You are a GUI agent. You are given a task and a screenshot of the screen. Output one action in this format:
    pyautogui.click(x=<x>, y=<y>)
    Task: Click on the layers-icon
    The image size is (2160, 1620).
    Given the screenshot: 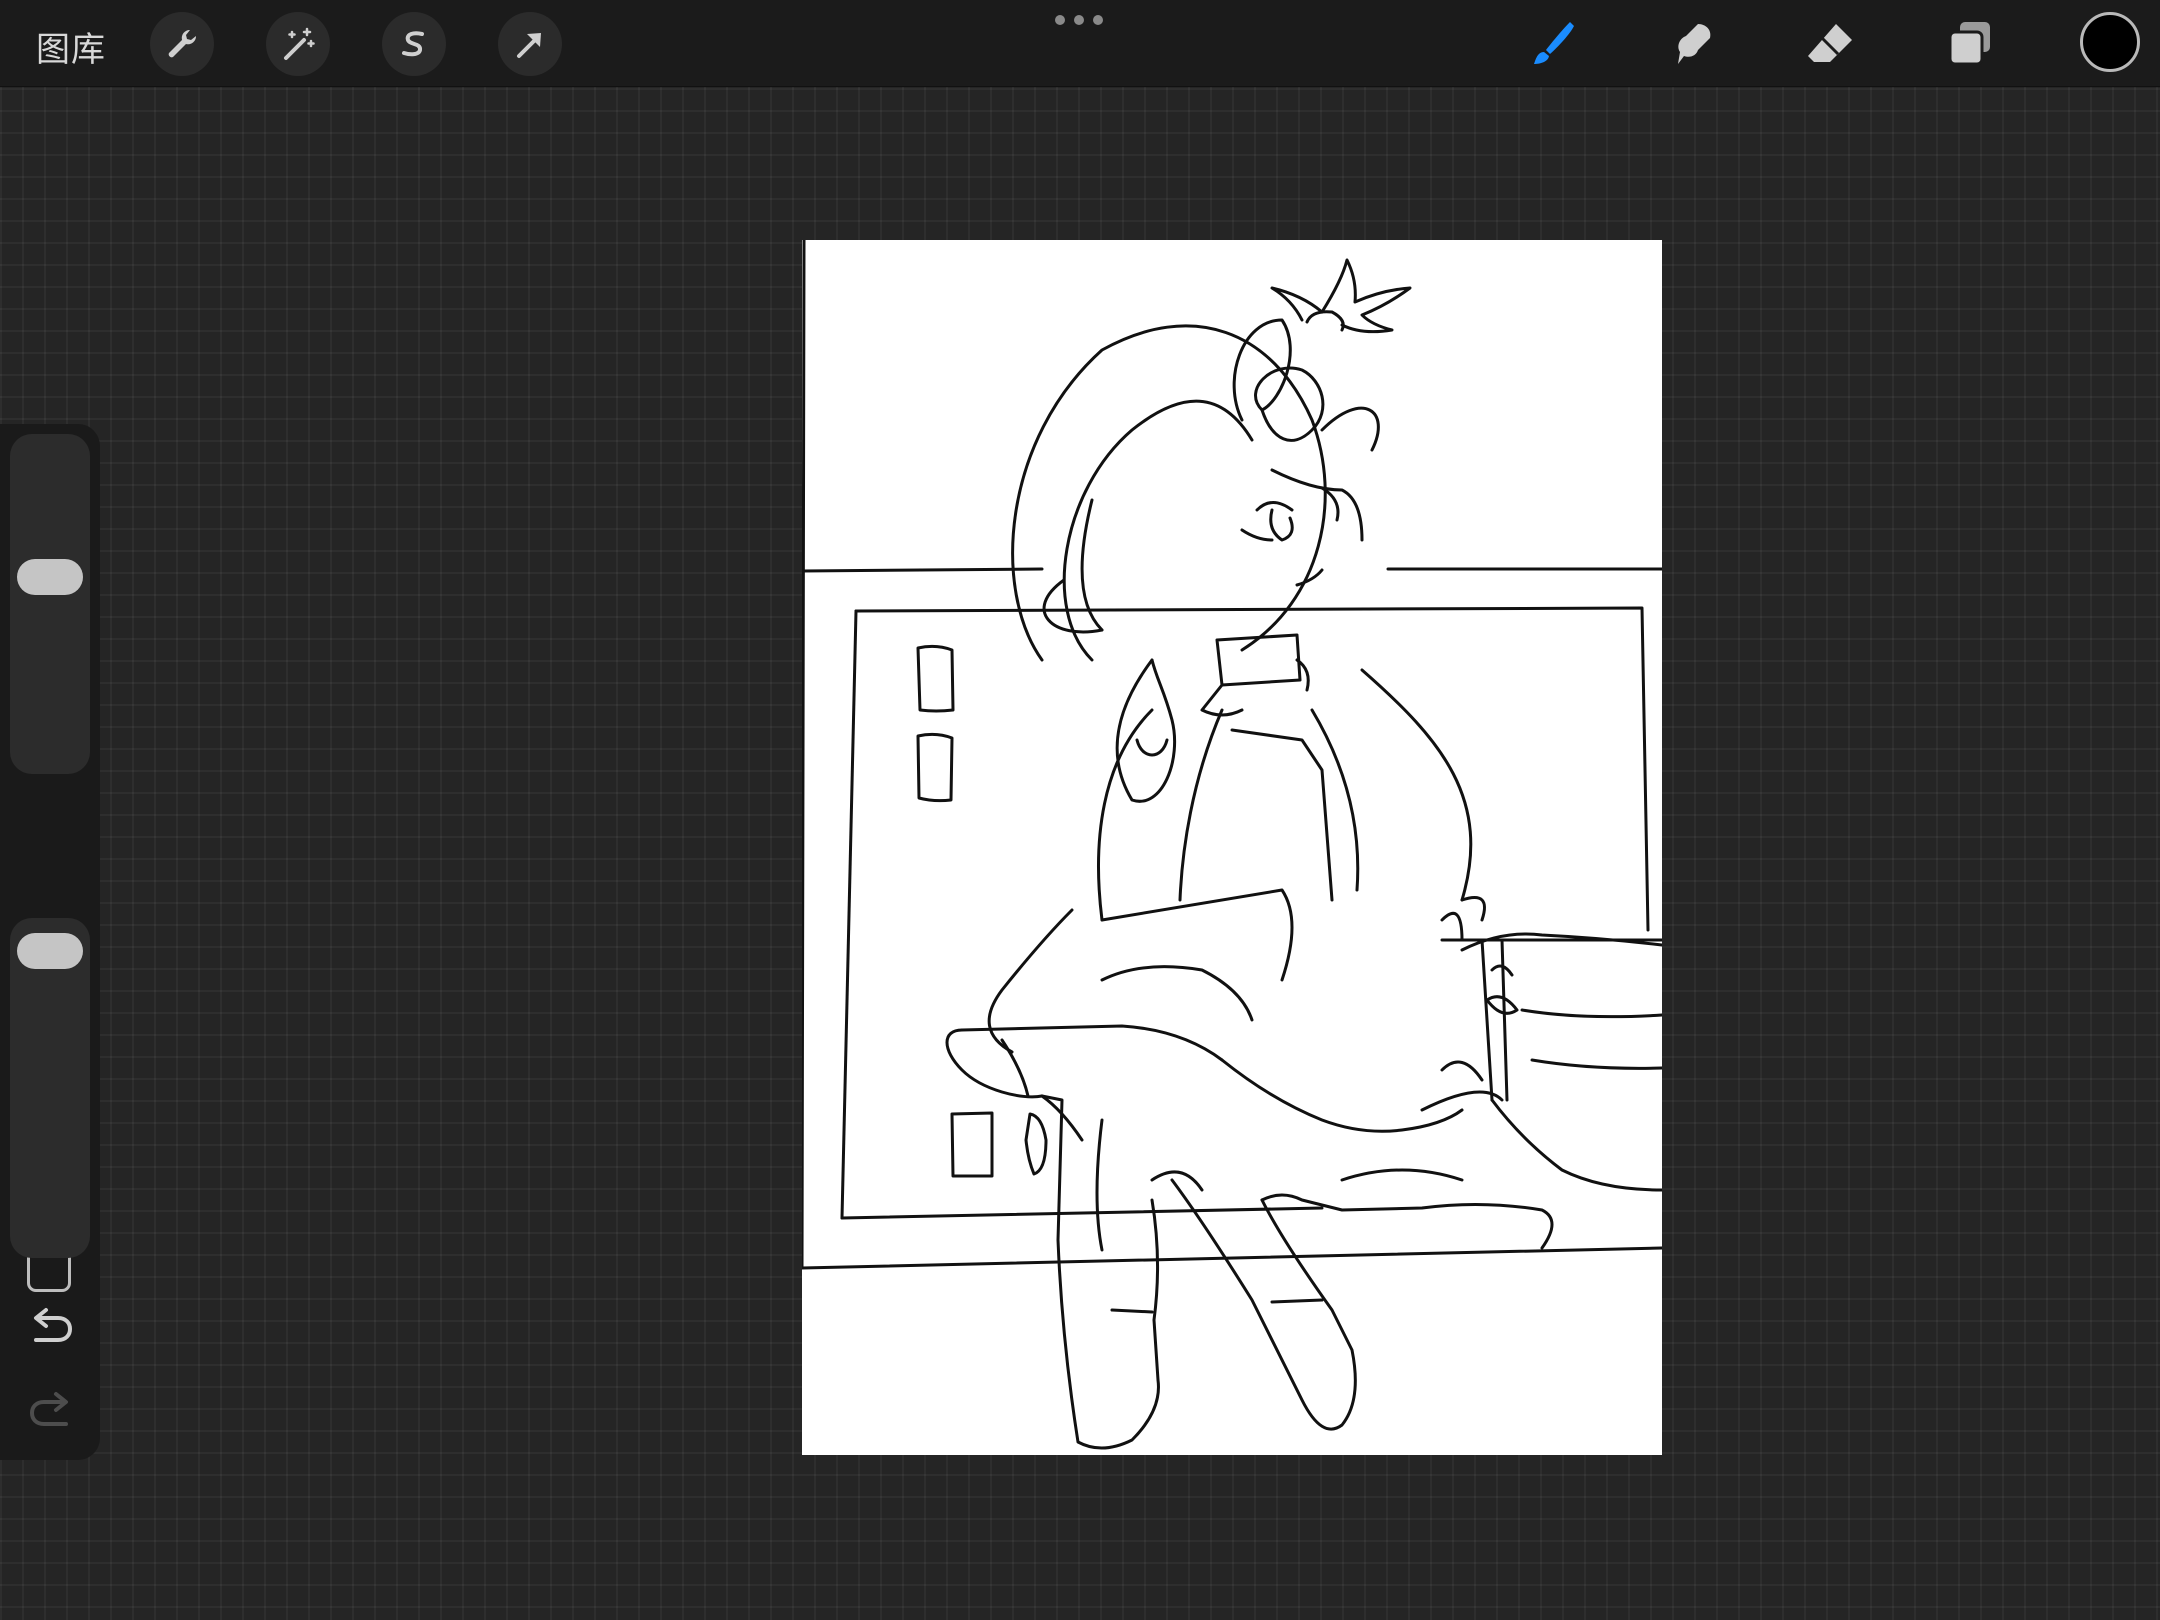 What is the action you would take?
    pyautogui.click(x=1969, y=44)
    